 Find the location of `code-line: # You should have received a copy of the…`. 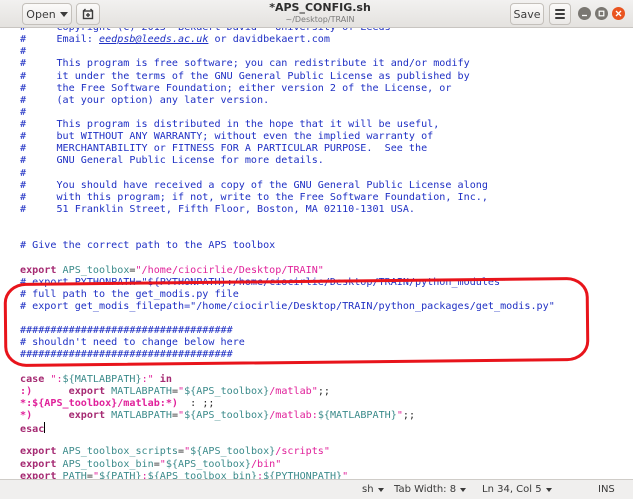

code-line: # You should have received a copy of the… is located at coordinates (287, 186).